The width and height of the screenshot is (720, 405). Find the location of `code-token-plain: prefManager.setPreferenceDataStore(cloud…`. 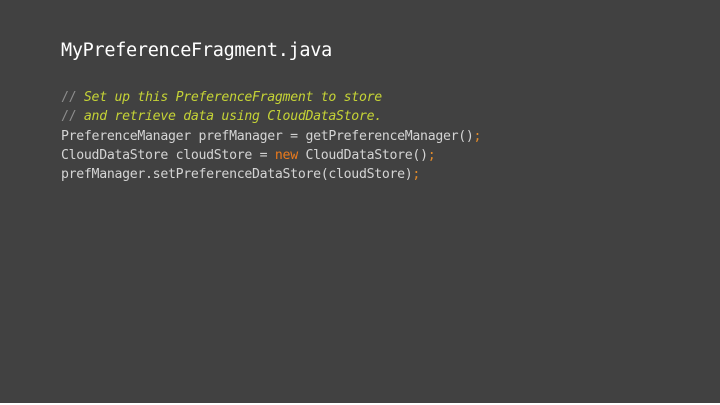

code-token-plain: prefManager.setPreferenceDataStore(cloud… is located at coordinates (237, 175).